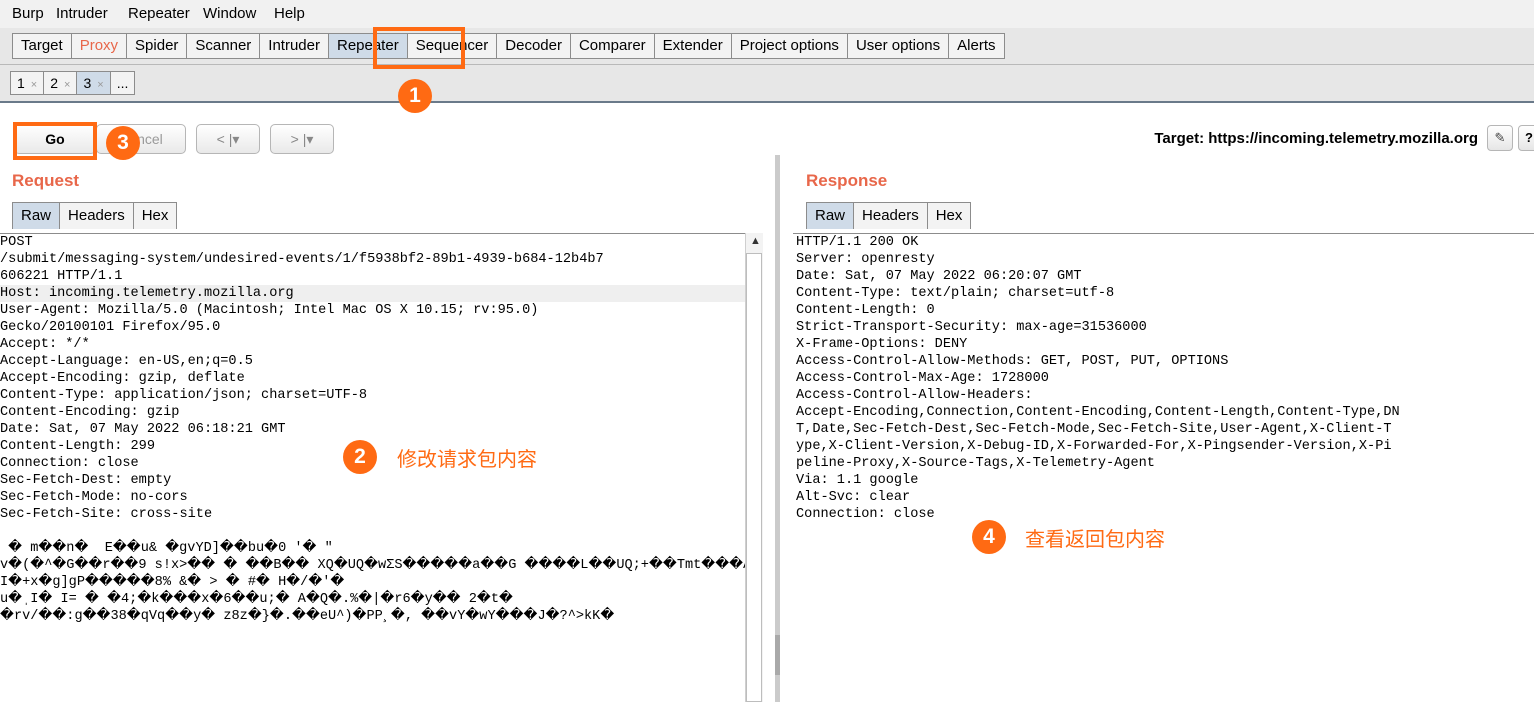 The image size is (1534, 703). I want to click on repeater-tab-3: 3 ×, so click(93, 83).